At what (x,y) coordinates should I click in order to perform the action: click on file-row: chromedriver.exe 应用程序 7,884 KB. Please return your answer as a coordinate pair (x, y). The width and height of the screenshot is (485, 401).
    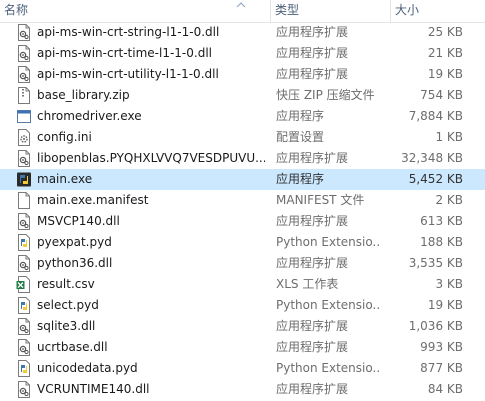
    Looking at the image, I should click on (242, 116).